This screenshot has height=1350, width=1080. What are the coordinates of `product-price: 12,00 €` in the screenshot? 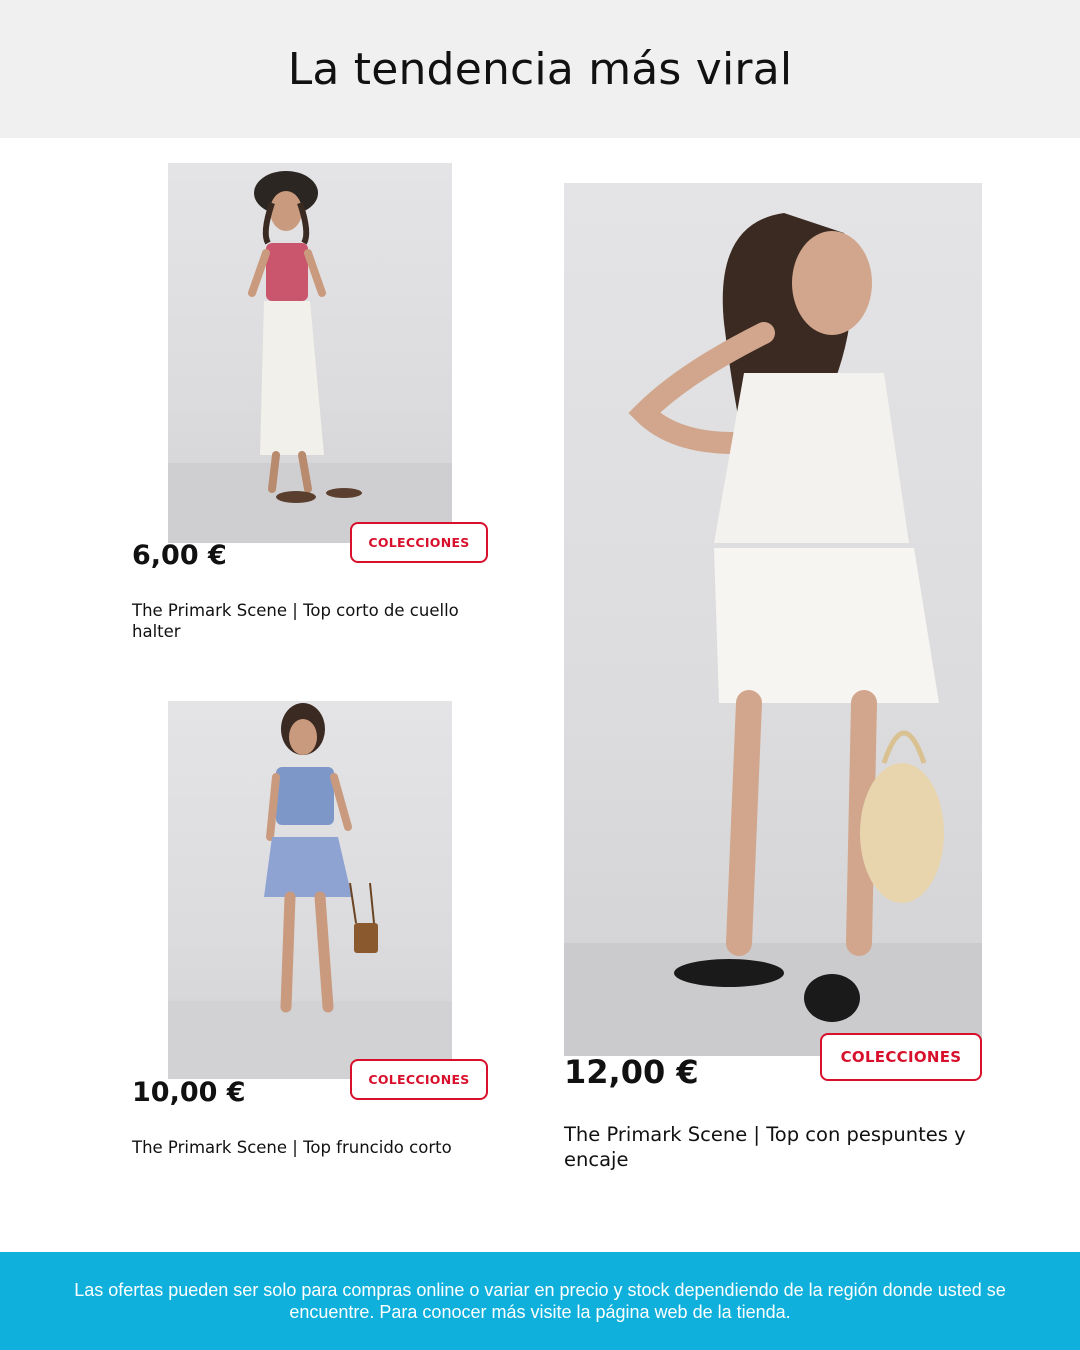 It's located at (631, 1072).